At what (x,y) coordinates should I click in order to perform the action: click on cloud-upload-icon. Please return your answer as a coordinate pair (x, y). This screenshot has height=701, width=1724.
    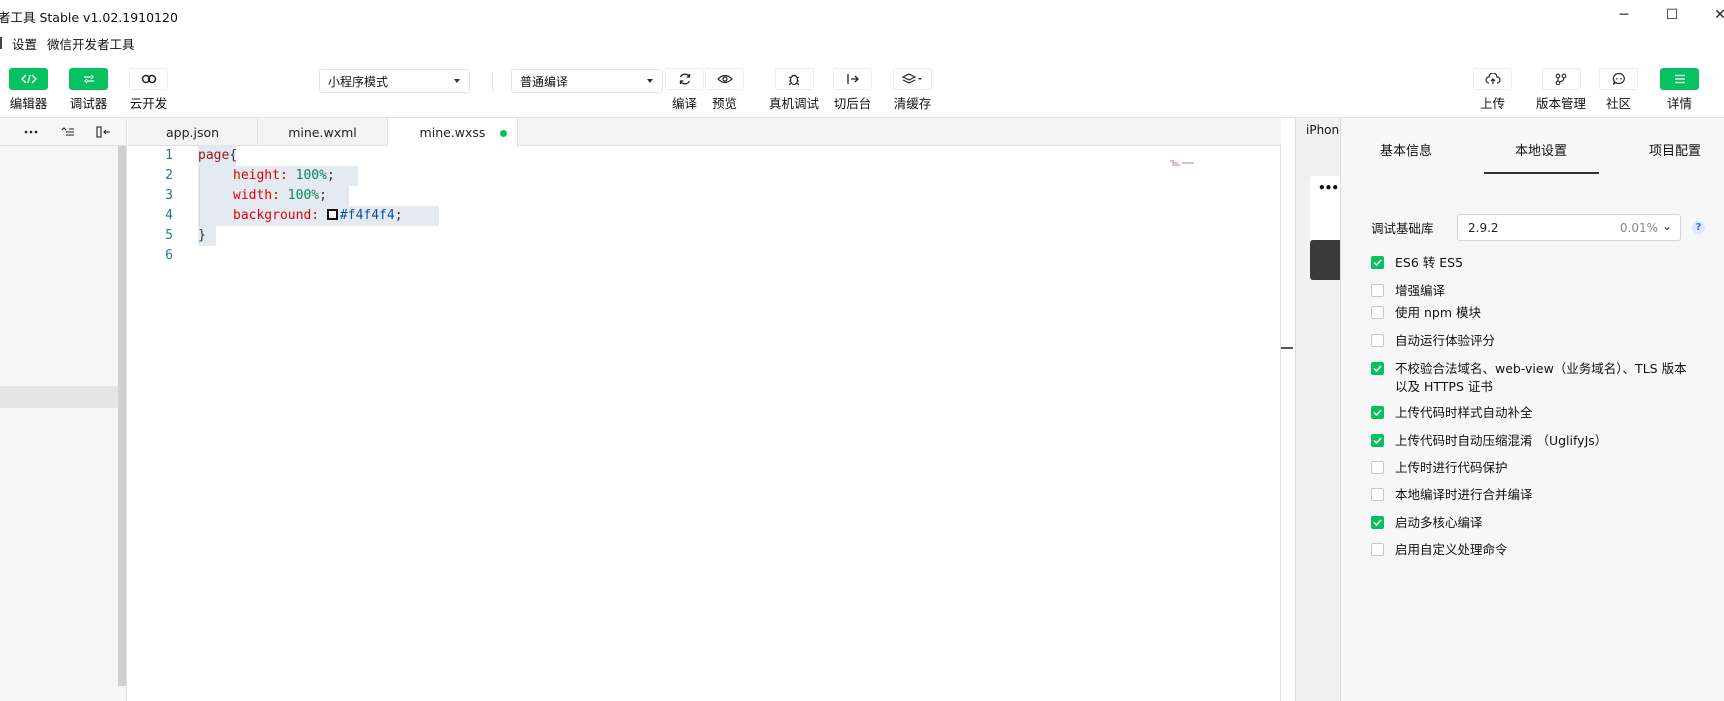
    Looking at the image, I should click on (1492, 79).